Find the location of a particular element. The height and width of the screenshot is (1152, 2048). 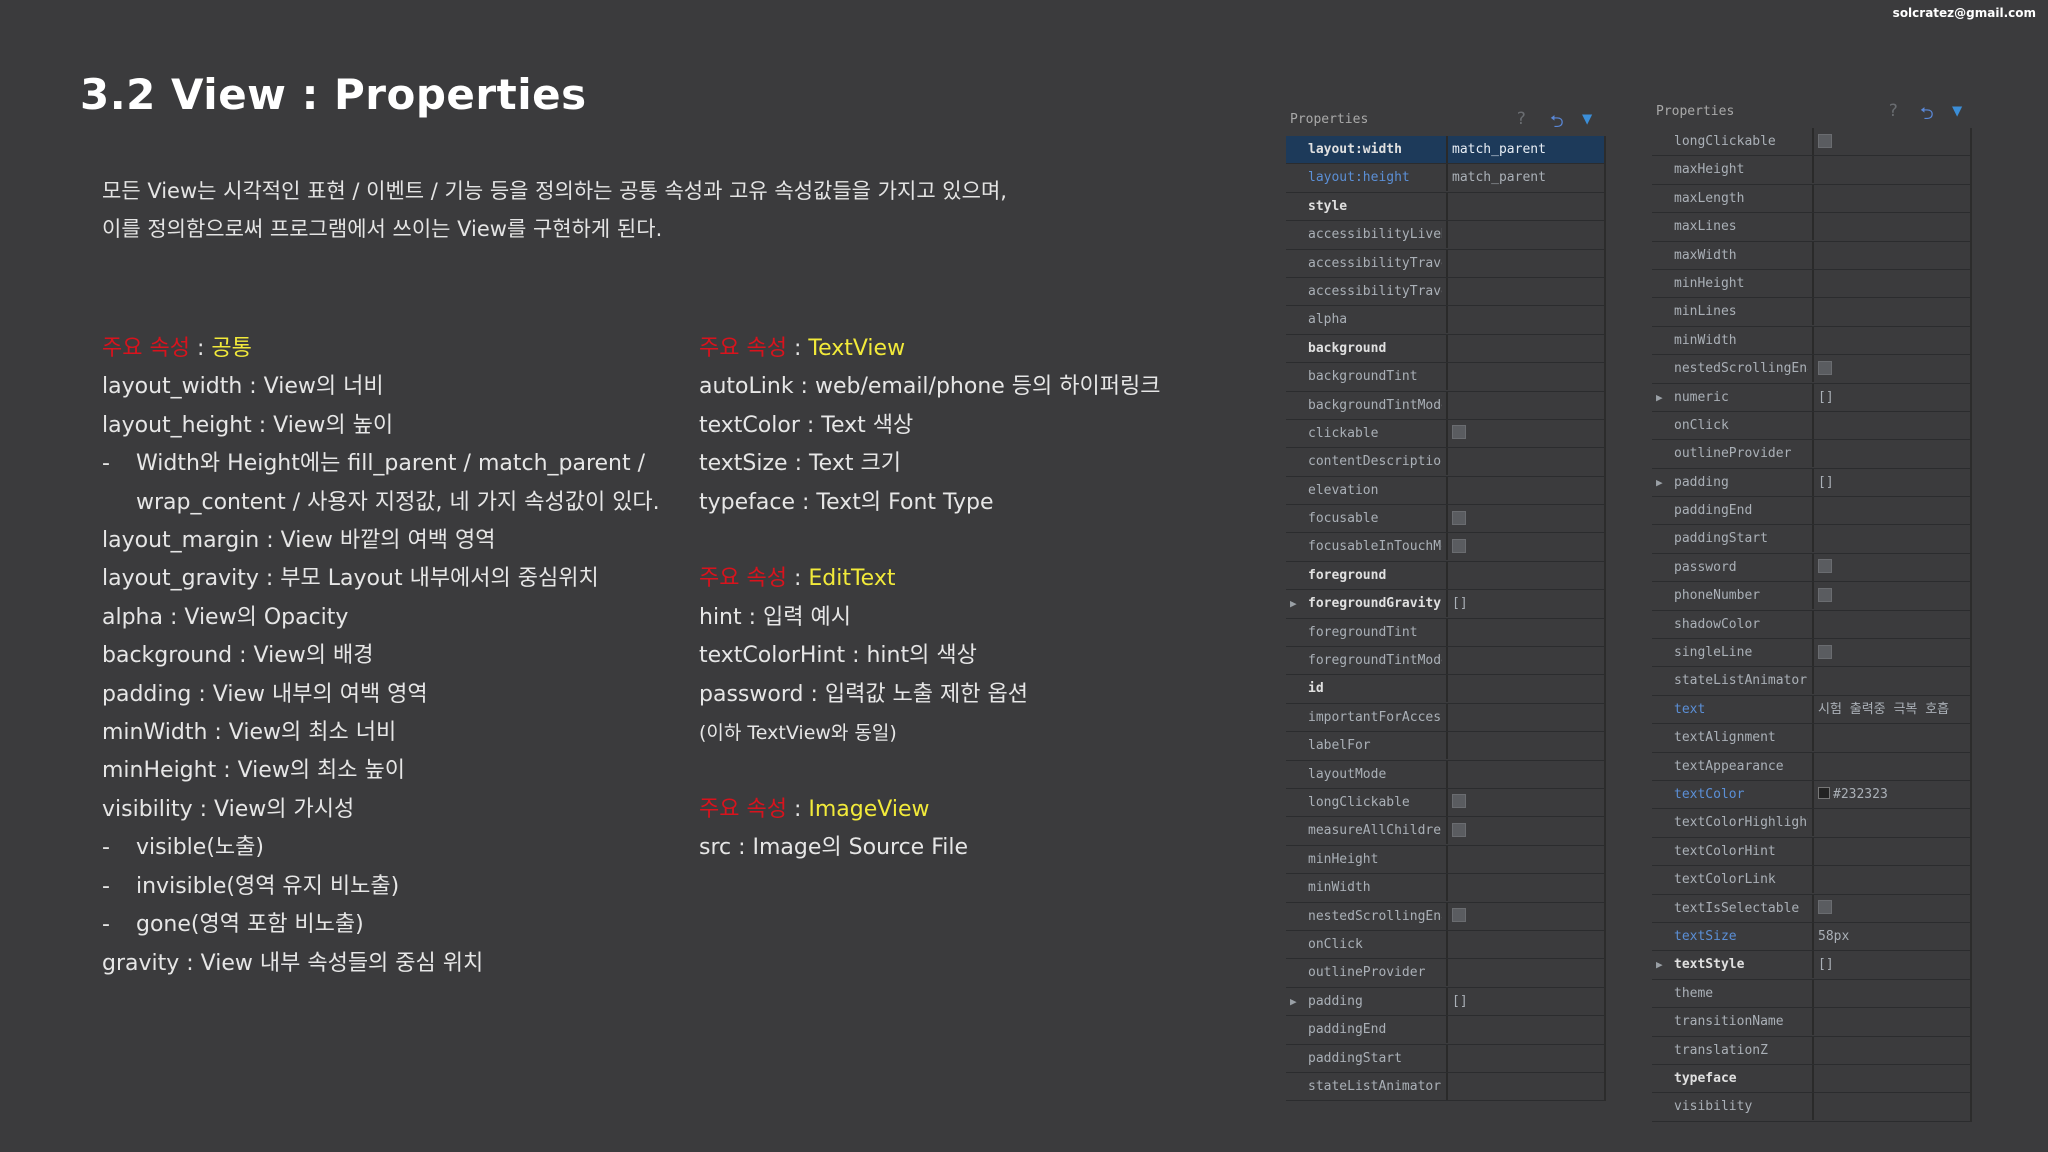

property-row: theme is located at coordinates (1811, 994).